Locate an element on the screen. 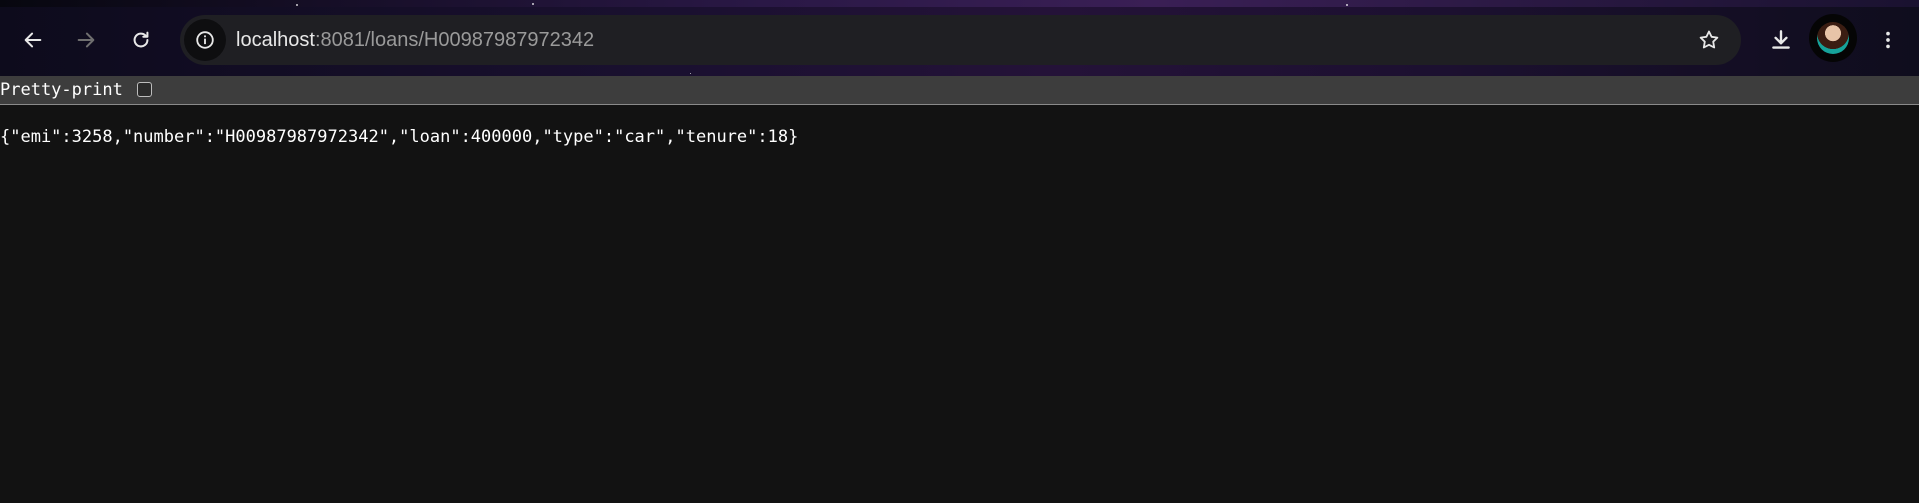 This screenshot has width=1919, height=503. download-icon is located at coordinates (1781, 39).